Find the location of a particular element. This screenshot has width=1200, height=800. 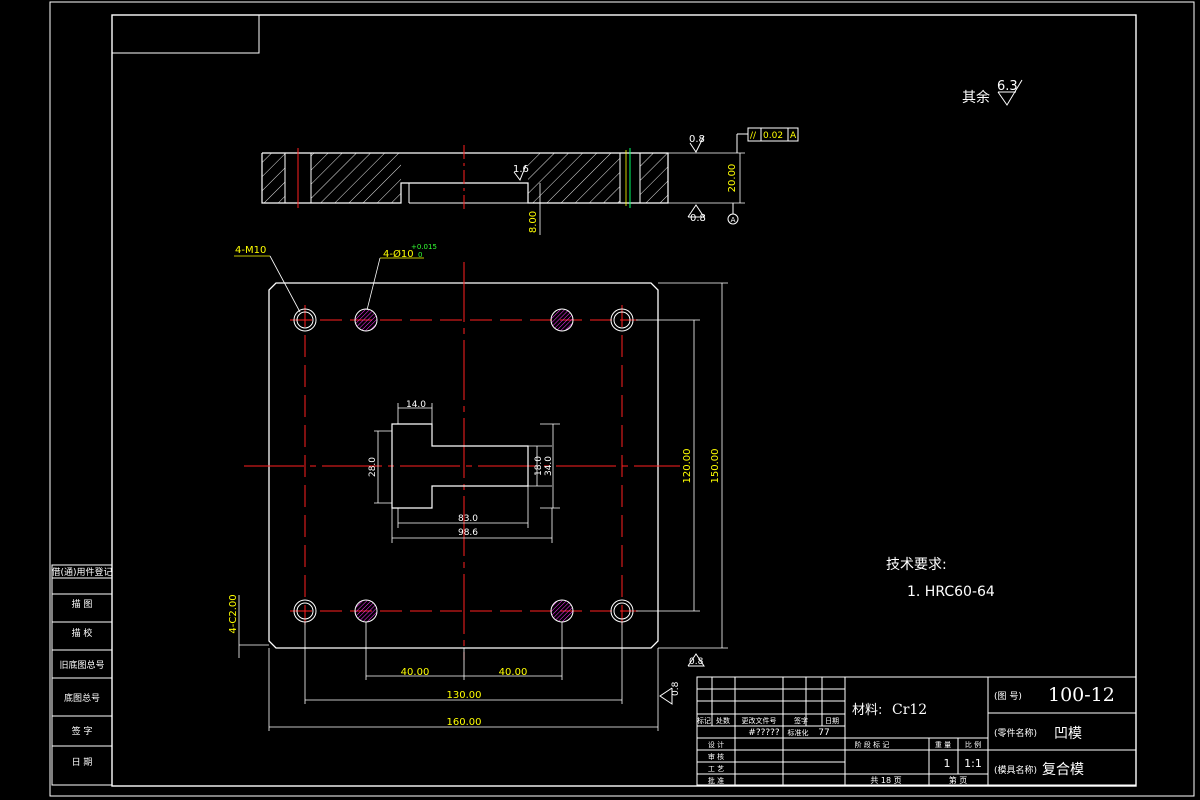

callout-pins-tolerance: +0.015 is located at coordinates (424, 247).